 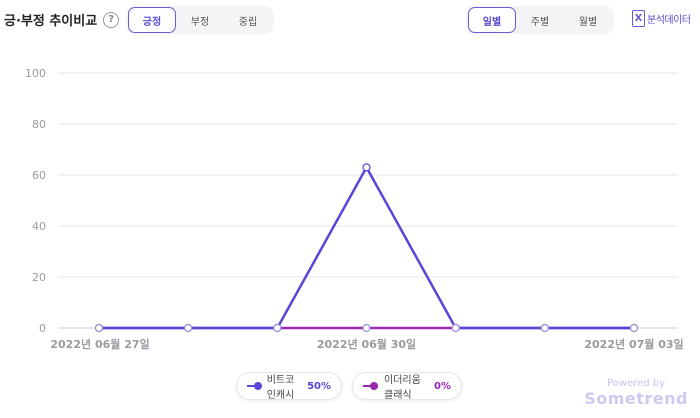 I want to click on legend-item-ethereum-classic: 이더리움클래식 0%, so click(x=407, y=386).